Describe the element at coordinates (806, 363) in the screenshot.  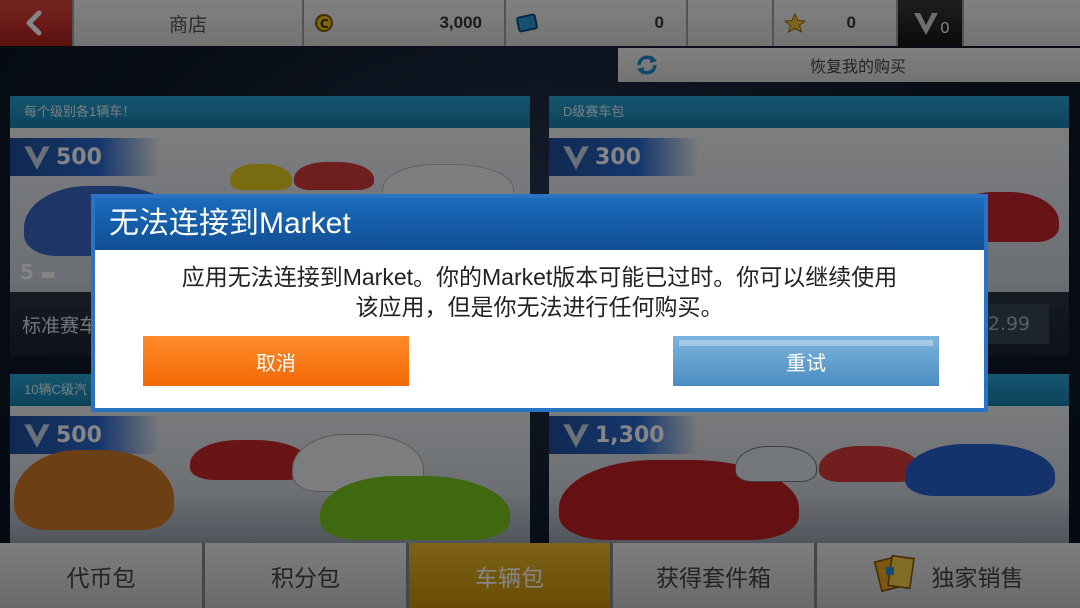
I see `retry-label: 重试` at that location.